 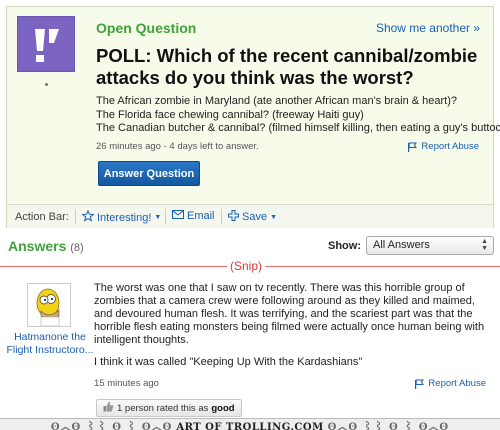 I want to click on email-label: Email, so click(x=201, y=216).